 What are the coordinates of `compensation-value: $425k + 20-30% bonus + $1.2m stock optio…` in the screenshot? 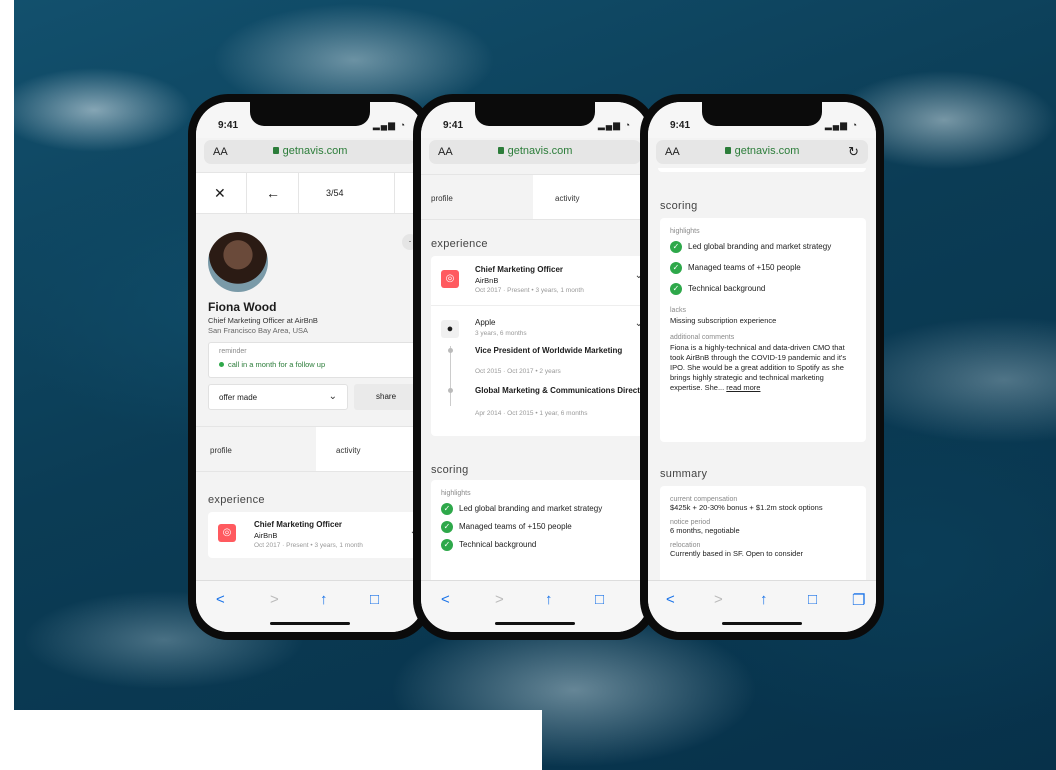 It's located at (746, 507).